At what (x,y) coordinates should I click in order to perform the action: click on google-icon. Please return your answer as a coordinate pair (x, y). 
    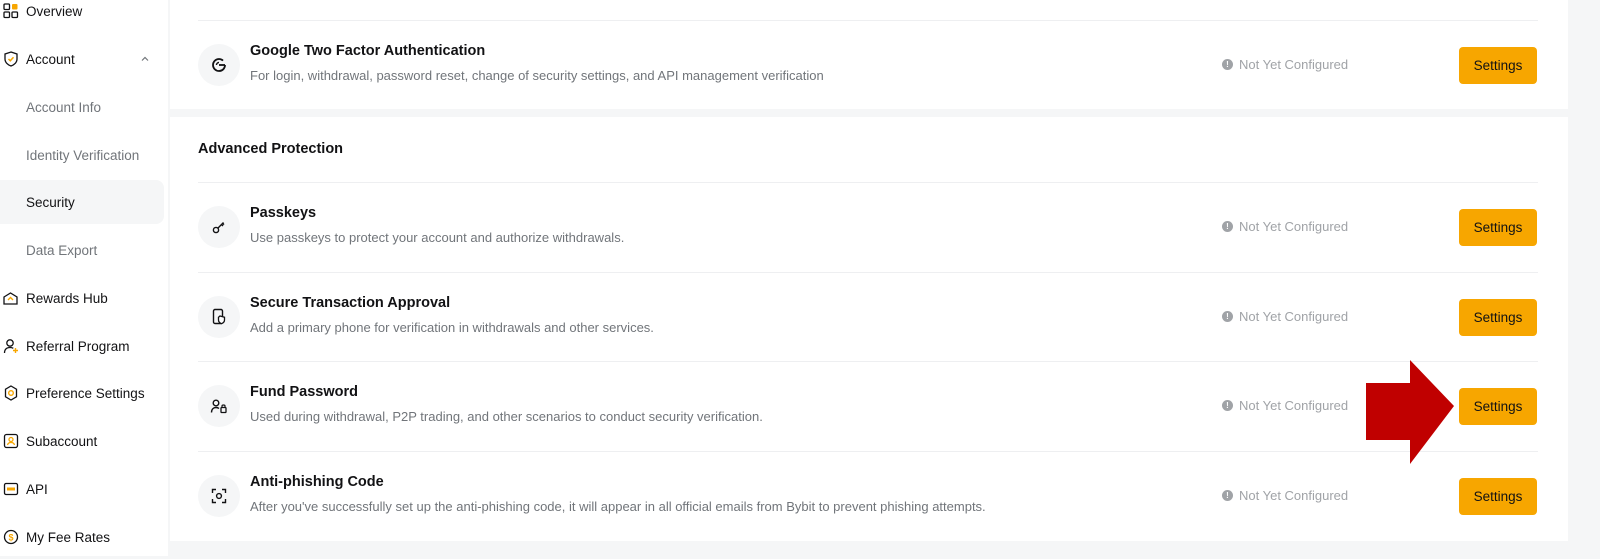
    Looking at the image, I should click on (219, 65).